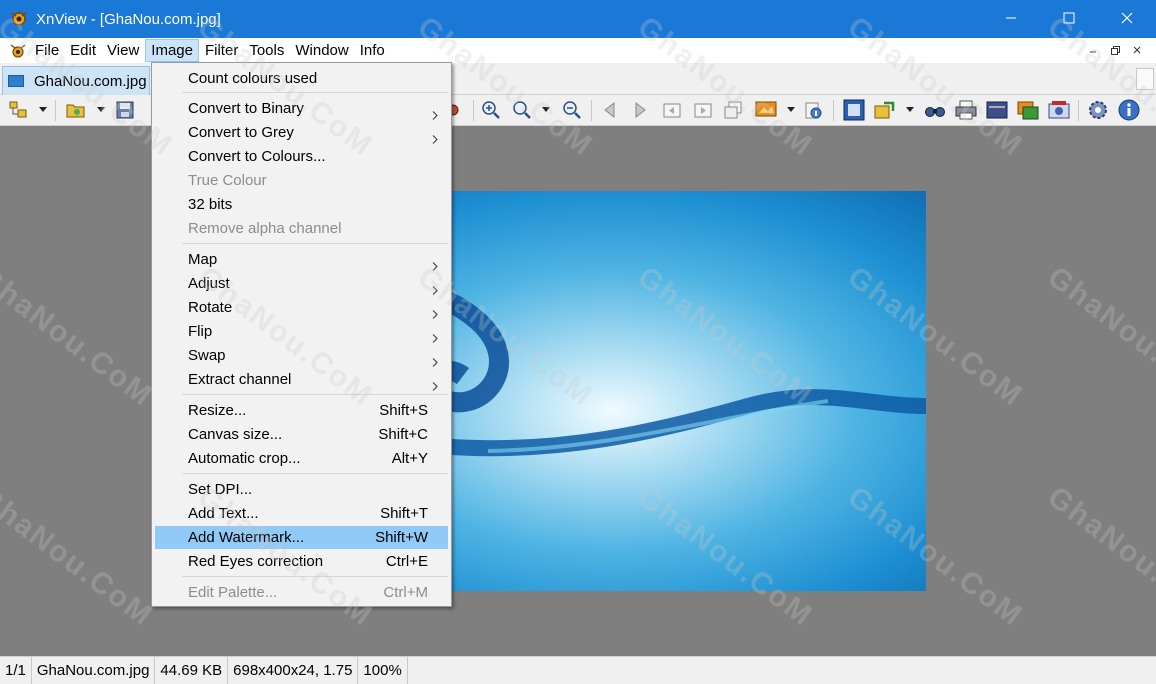 The image size is (1156, 684). I want to click on browser-dropdown-icon, so click(43, 109).